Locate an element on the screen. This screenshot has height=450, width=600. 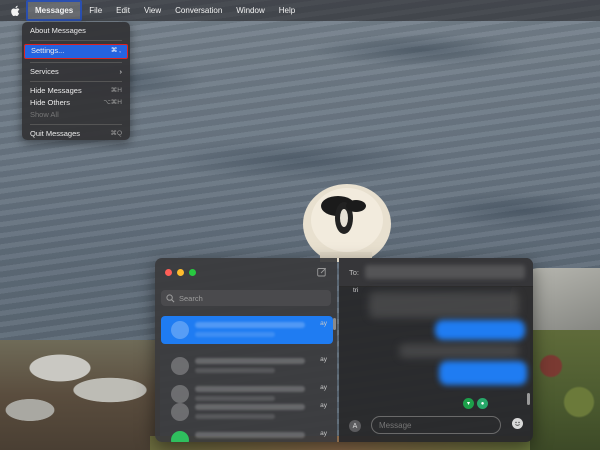
menu-file: File is located at coordinates (95, 10).